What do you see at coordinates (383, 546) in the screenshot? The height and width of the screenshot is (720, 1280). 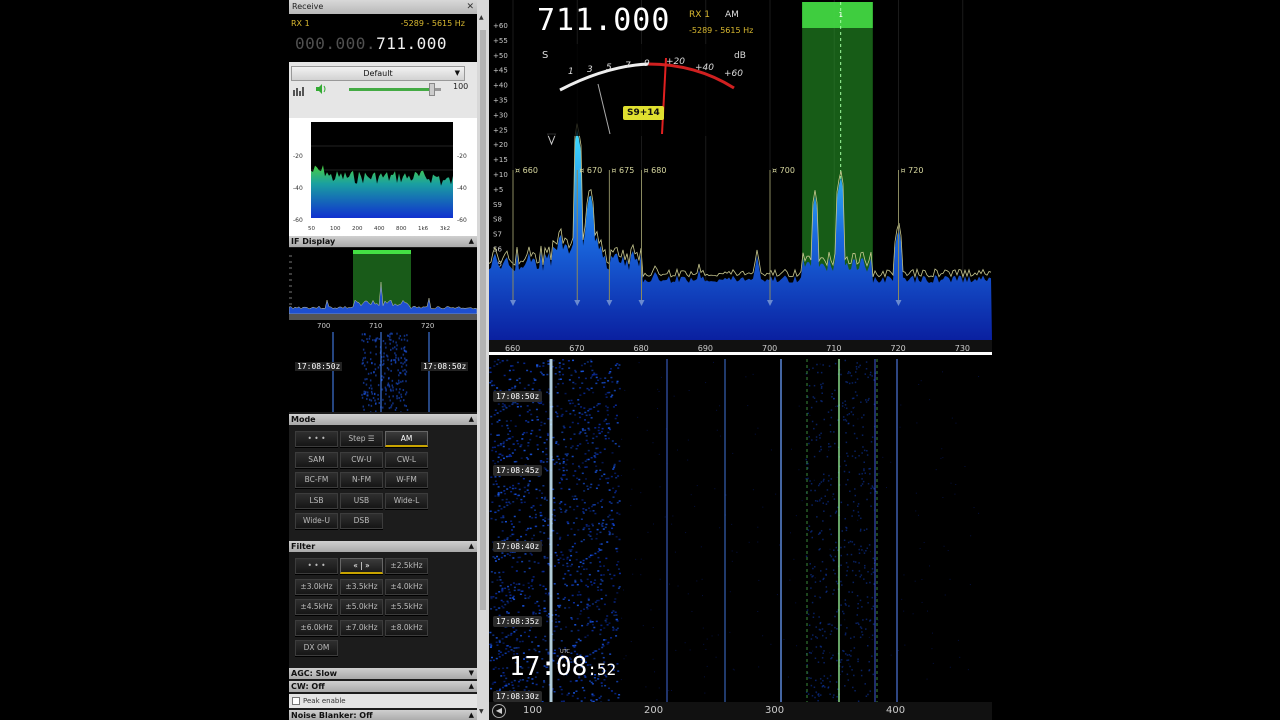 I see `filter-header: Filter ▲` at bounding box center [383, 546].